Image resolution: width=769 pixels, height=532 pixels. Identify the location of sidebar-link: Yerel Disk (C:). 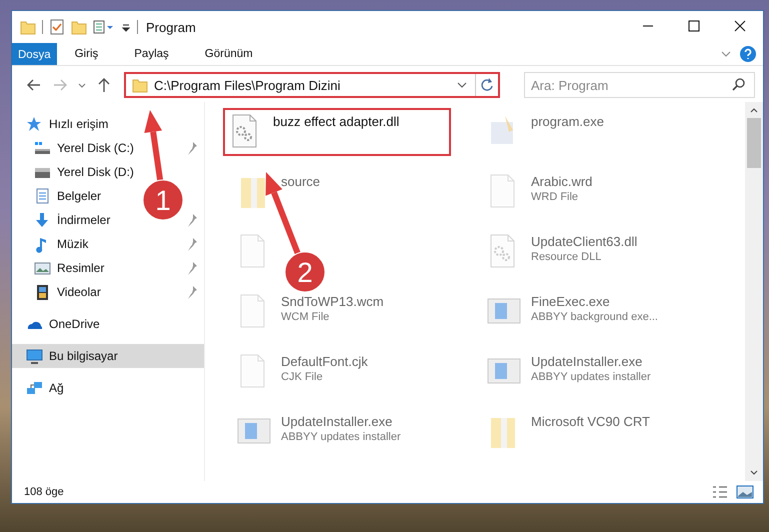
(95, 148).